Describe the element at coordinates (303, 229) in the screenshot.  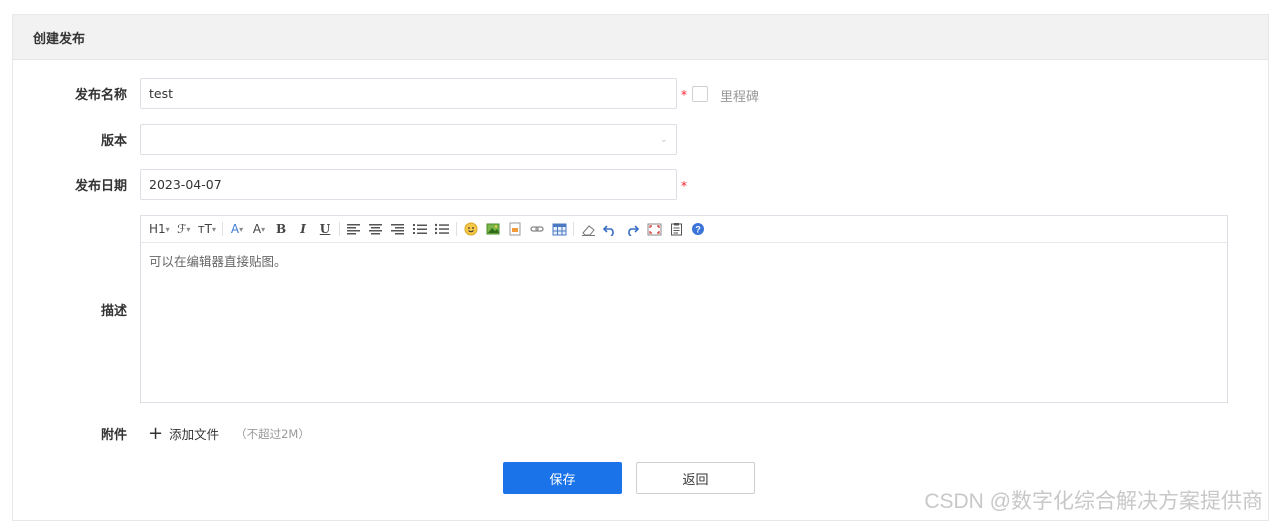
I see `italic-button: I` at that location.